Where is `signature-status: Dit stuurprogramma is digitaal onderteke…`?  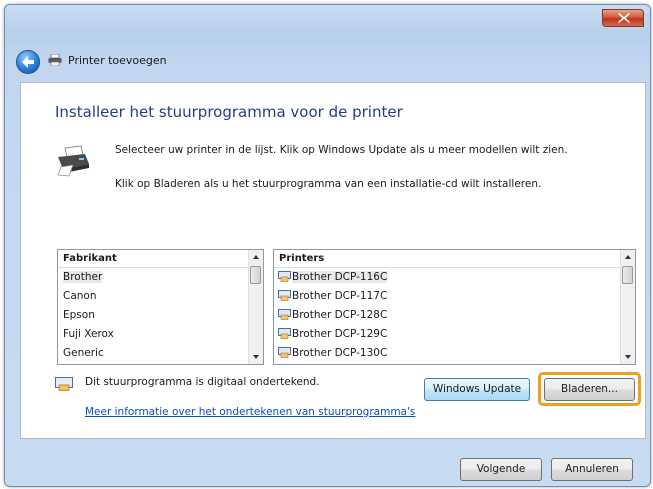
signature-status: Dit stuurprogramma is digitaal onderteke… is located at coordinates (202, 382).